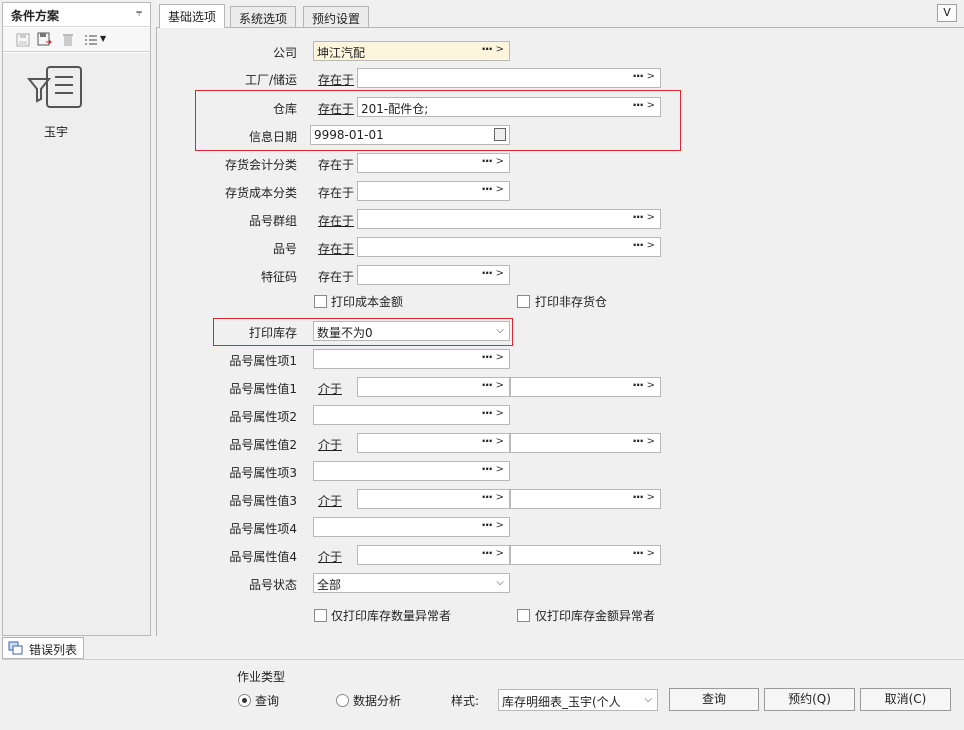 This screenshot has width=964, height=730. Describe the element at coordinates (714, 699) in the screenshot. I see `query-button: 查询` at that location.